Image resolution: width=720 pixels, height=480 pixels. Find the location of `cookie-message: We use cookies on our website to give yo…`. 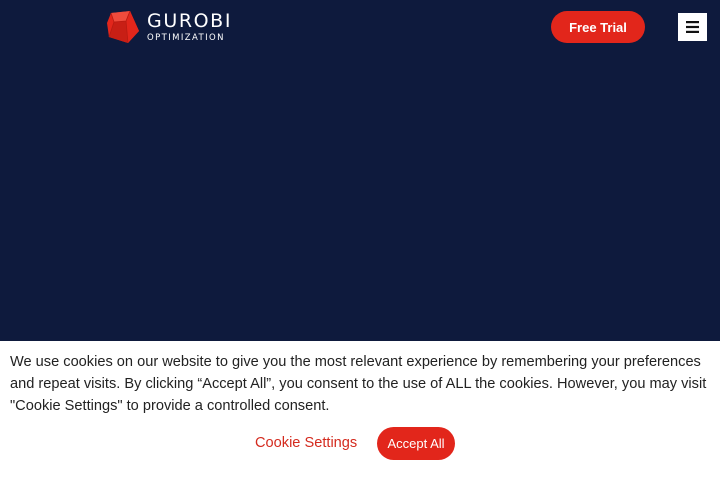

cookie-message: We use cookies on our website to give yo… is located at coordinates (358, 384).